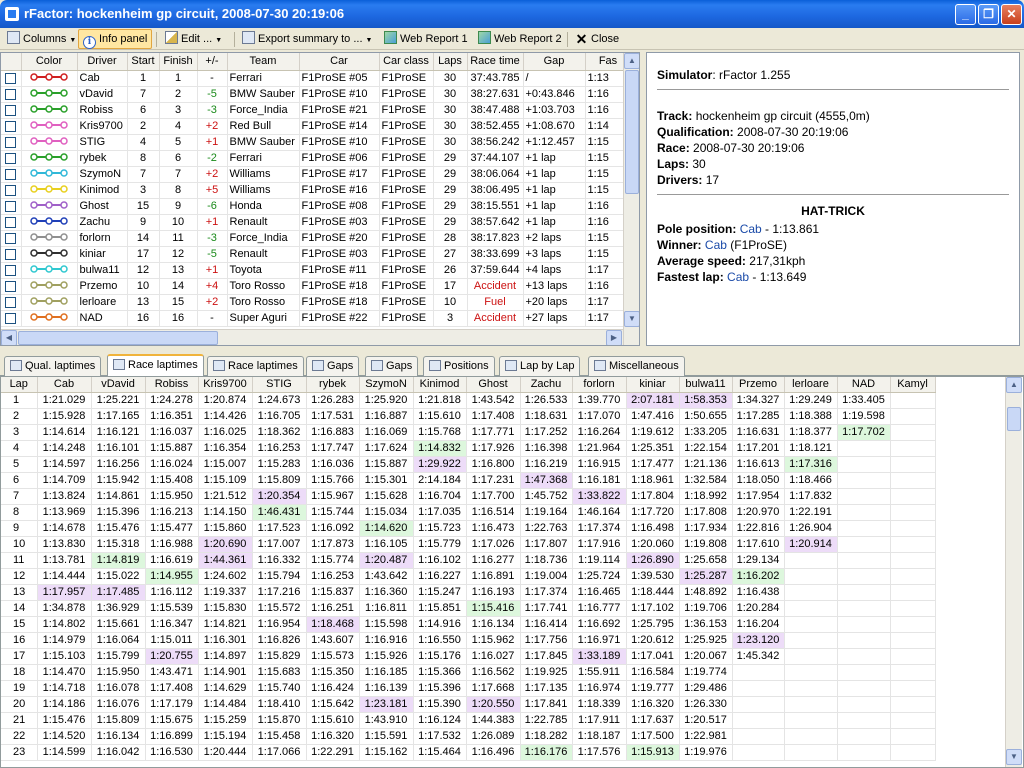 Image resolution: width=1024 pixels, height=768 pixels. I want to click on tab-miscellaneous: Miscellaneous, so click(636, 366).